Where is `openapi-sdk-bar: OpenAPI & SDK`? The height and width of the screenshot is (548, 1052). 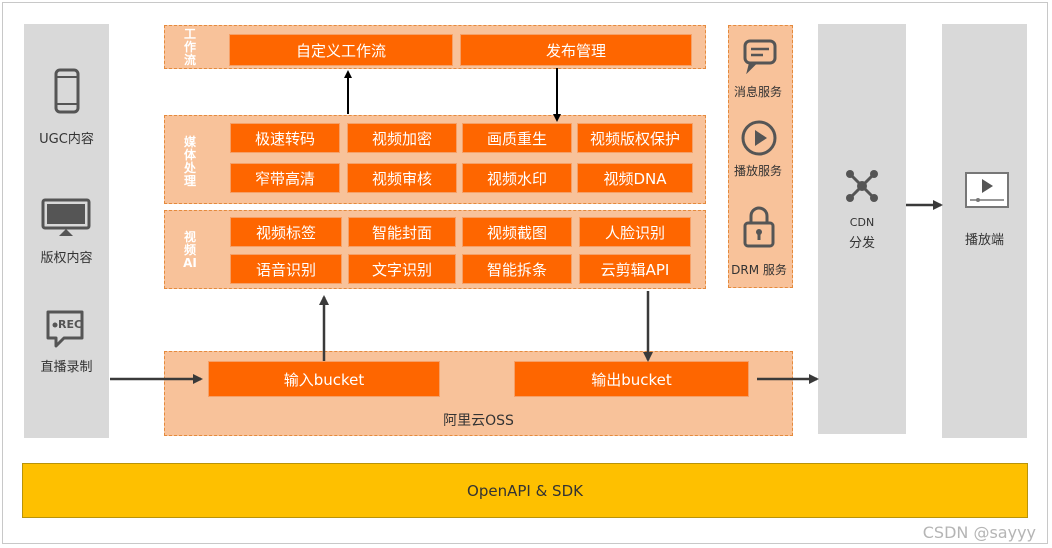 openapi-sdk-bar: OpenAPI & SDK is located at coordinates (525, 490).